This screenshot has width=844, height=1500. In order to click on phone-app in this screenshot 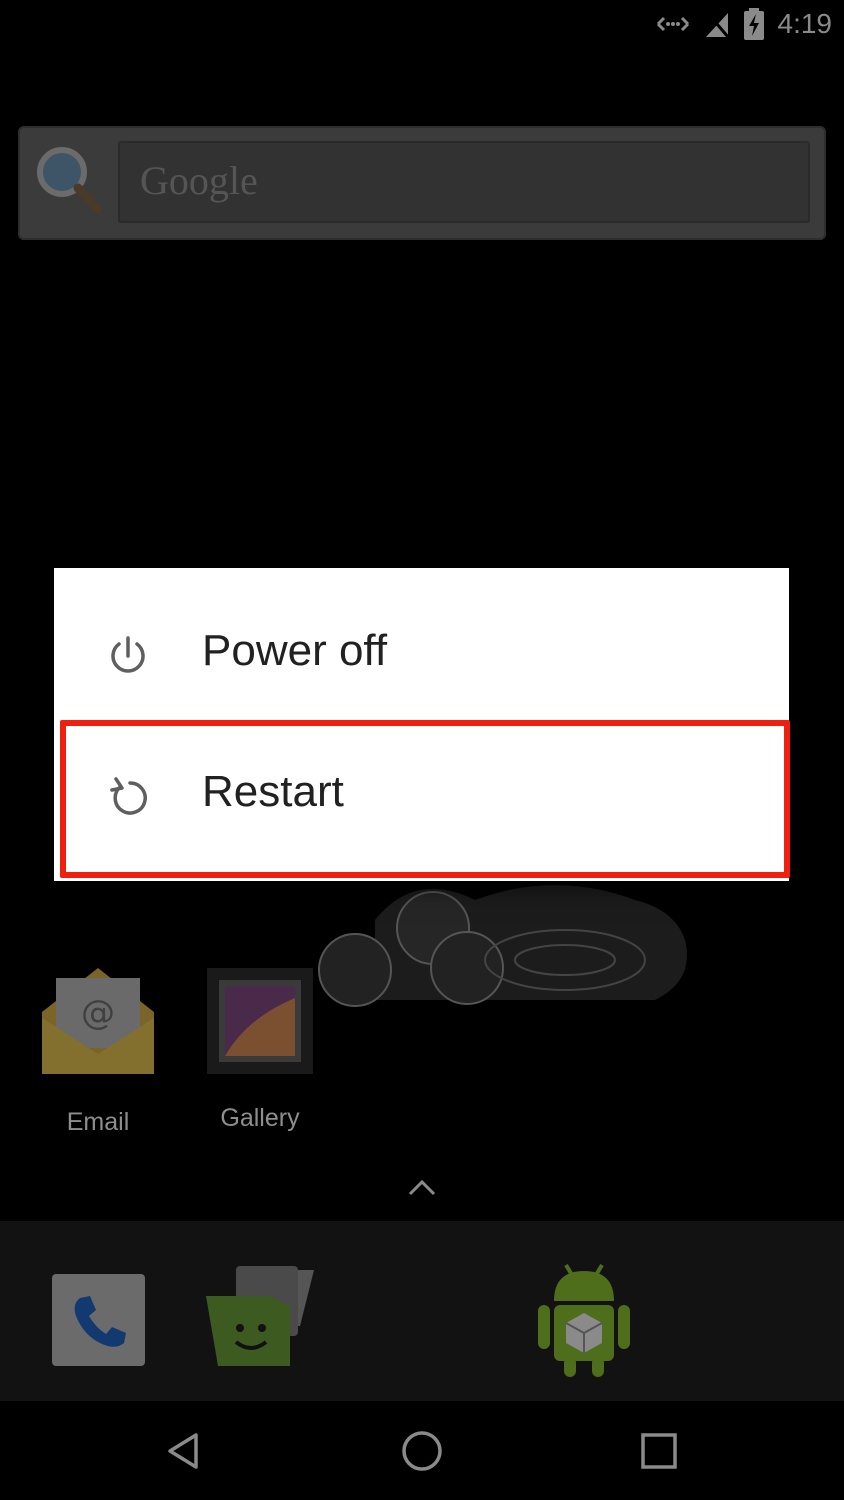, I will do `click(98, 1320)`.